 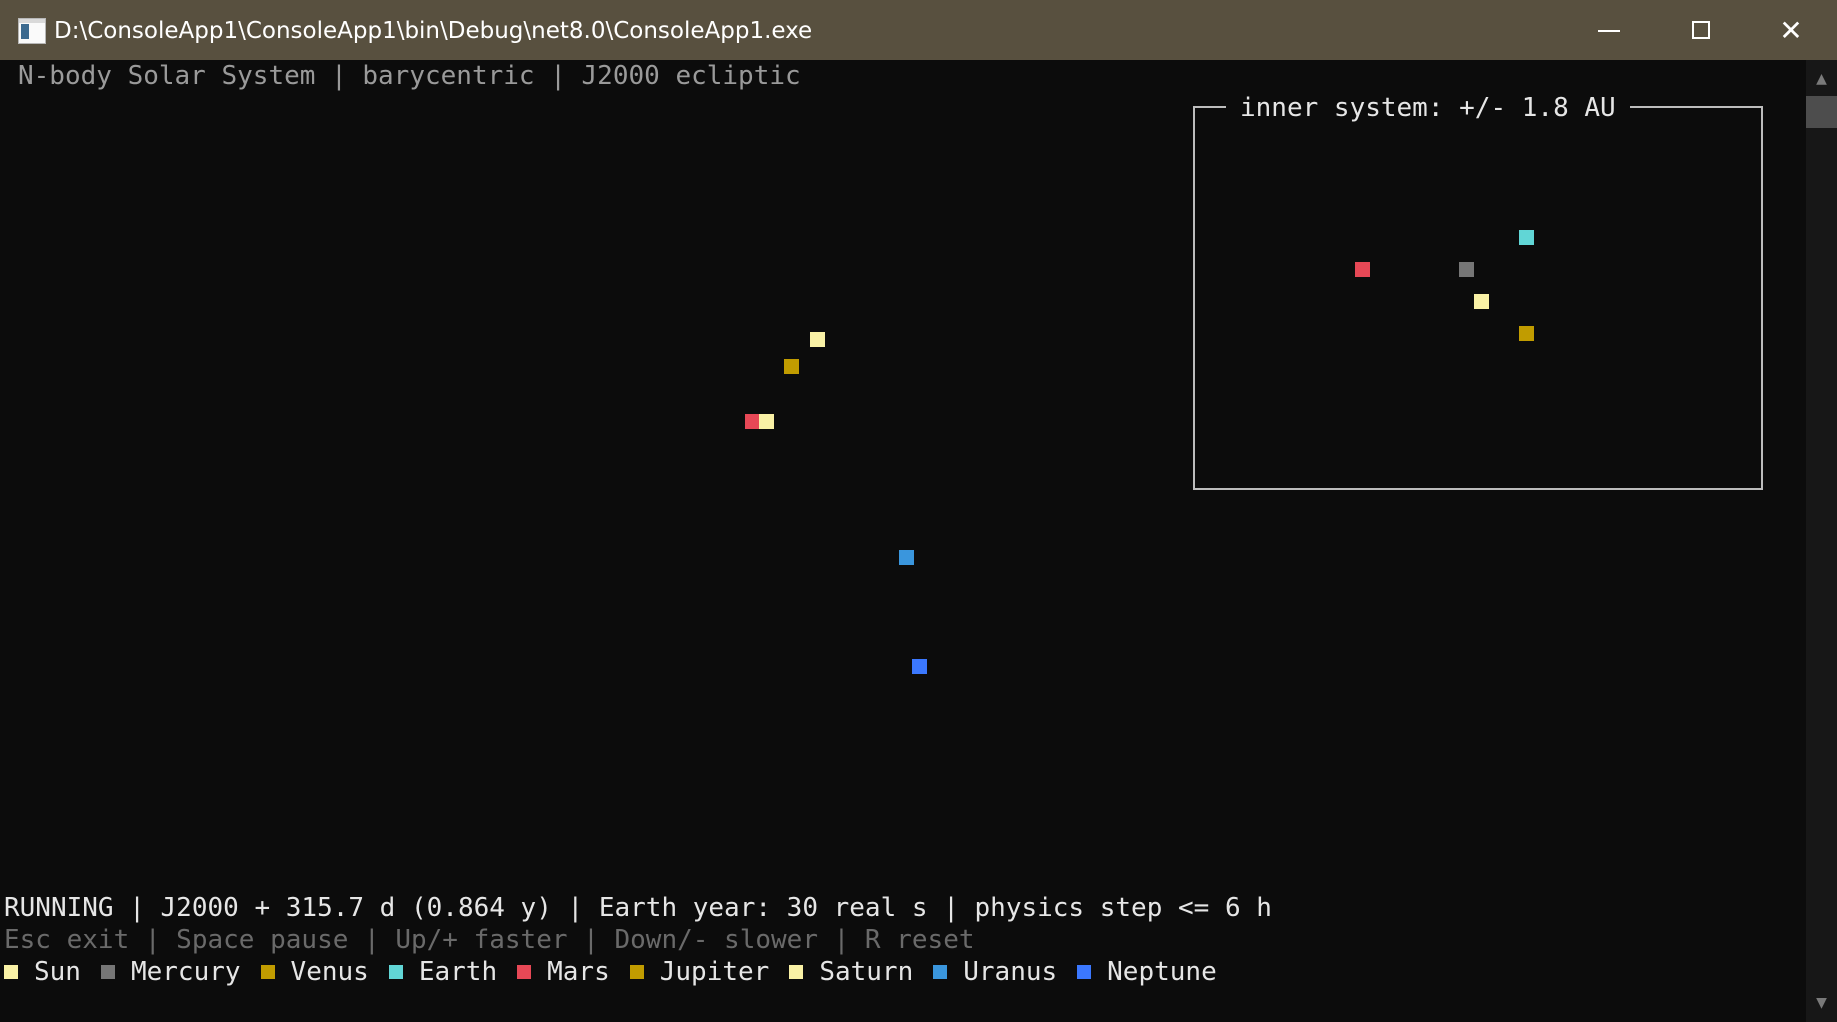 What do you see at coordinates (1428, 108) in the screenshot?
I see `inset-title: inner system: +/- 1.8 AU` at bounding box center [1428, 108].